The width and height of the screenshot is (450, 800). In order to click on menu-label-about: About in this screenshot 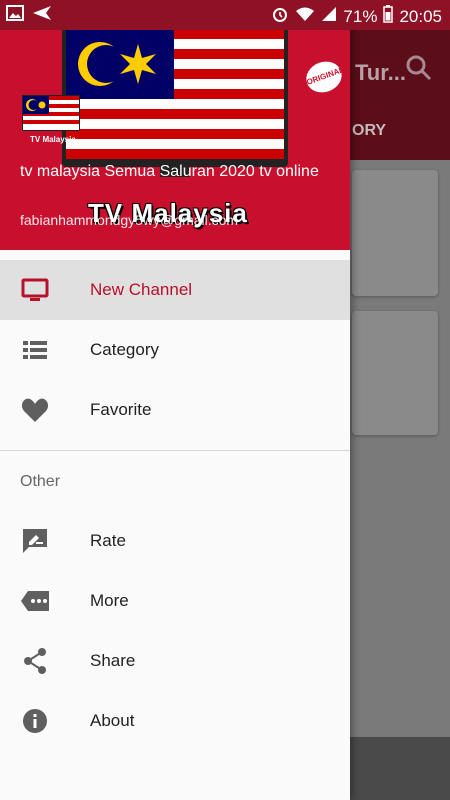, I will do `click(112, 720)`.